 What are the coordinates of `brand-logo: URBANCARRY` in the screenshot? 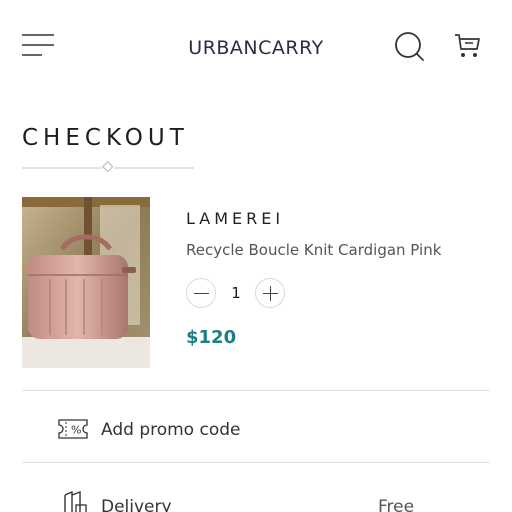 It's located at (256, 48).